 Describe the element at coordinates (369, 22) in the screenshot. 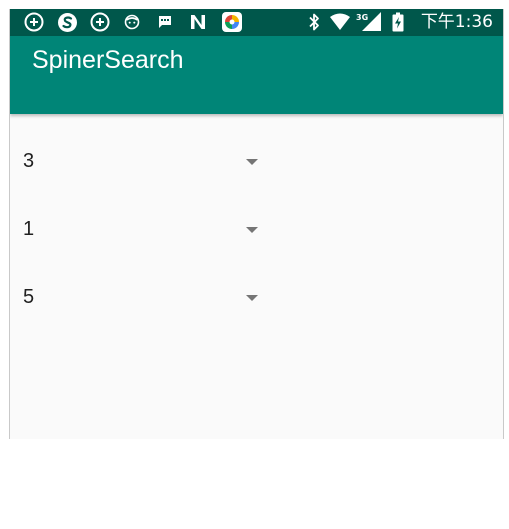

I see `cell-signal-icon: 3G` at that location.